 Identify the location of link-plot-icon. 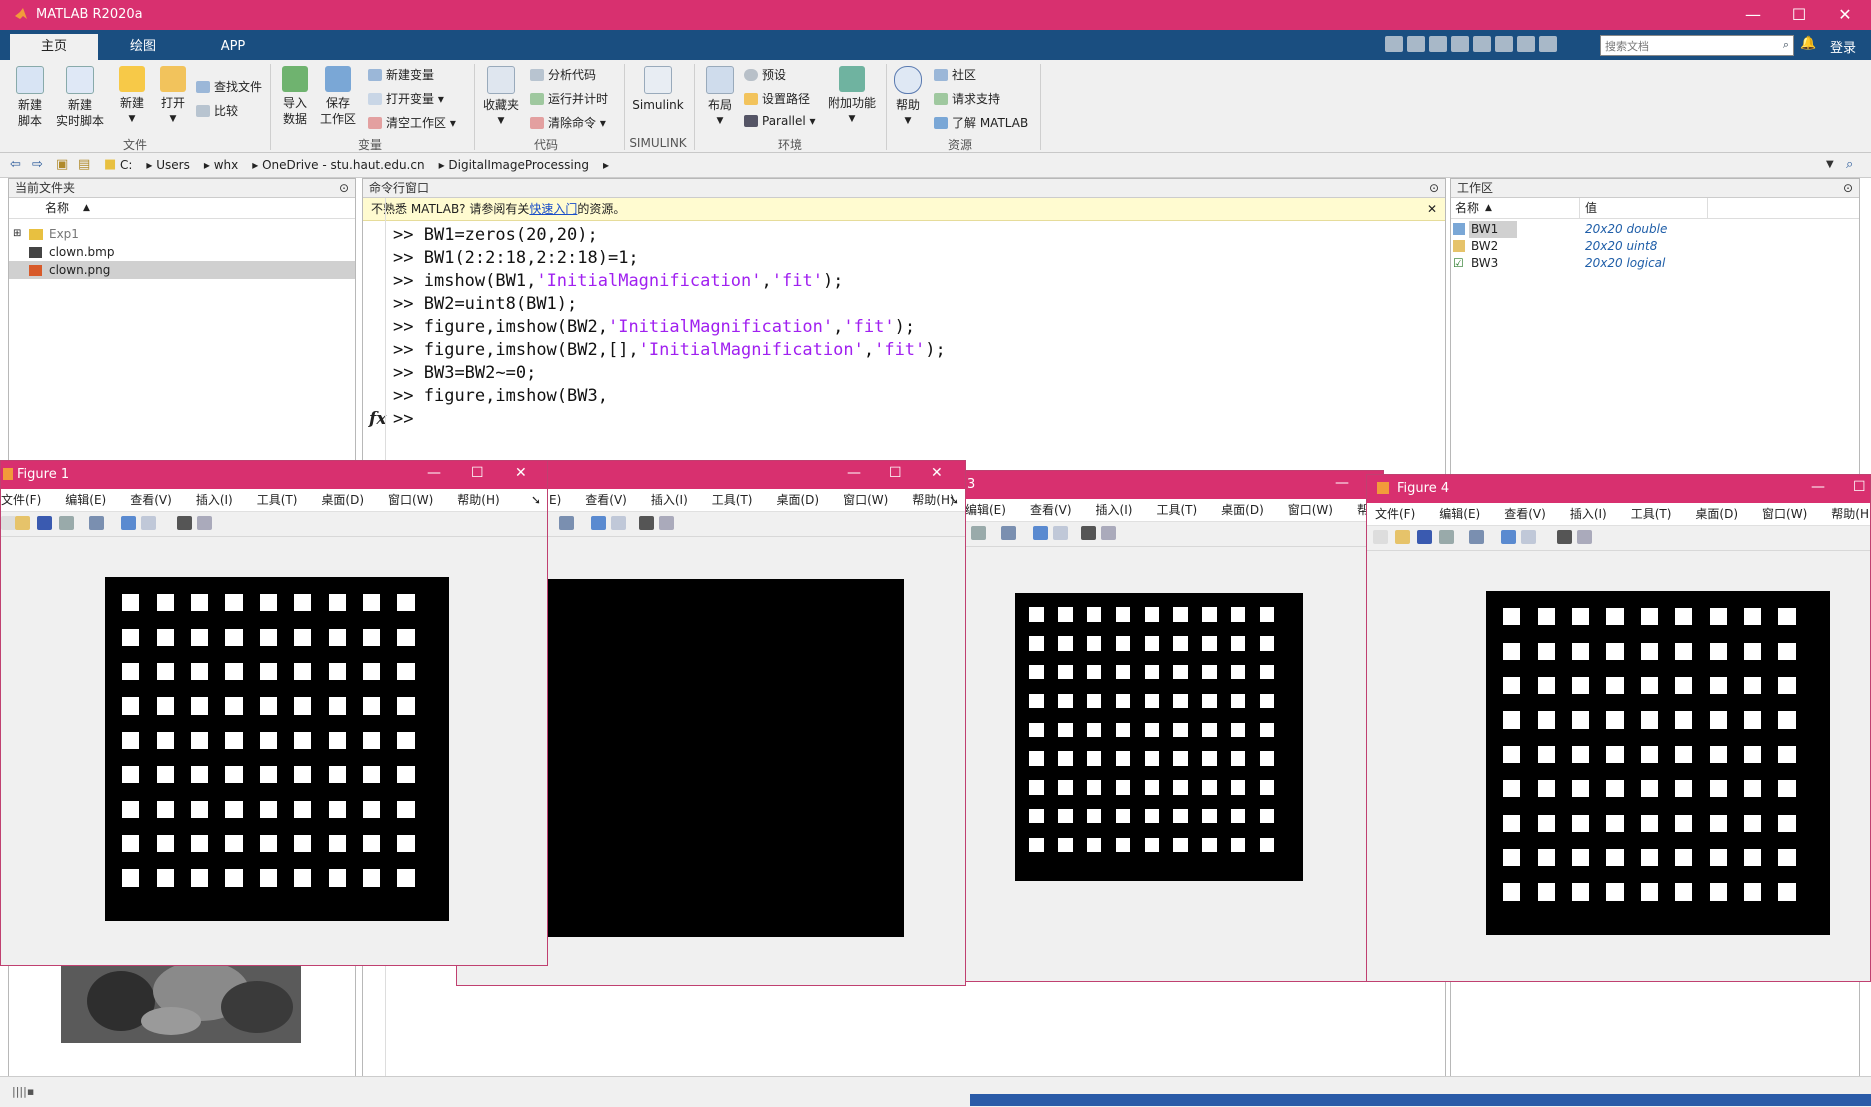
(1008, 533).